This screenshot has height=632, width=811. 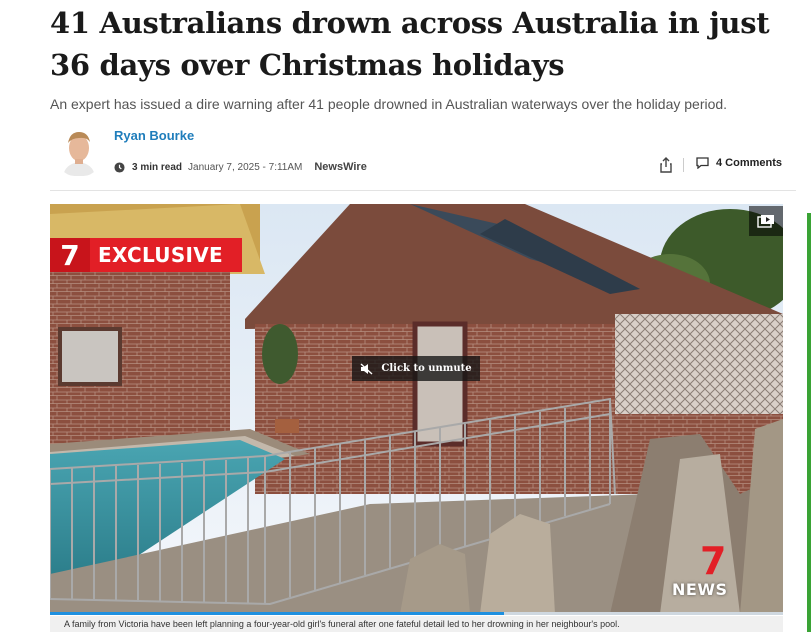 What do you see at coordinates (340, 167) in the screenshot?
I see `article-source: NewsWire` at bounding box center [340, 167].